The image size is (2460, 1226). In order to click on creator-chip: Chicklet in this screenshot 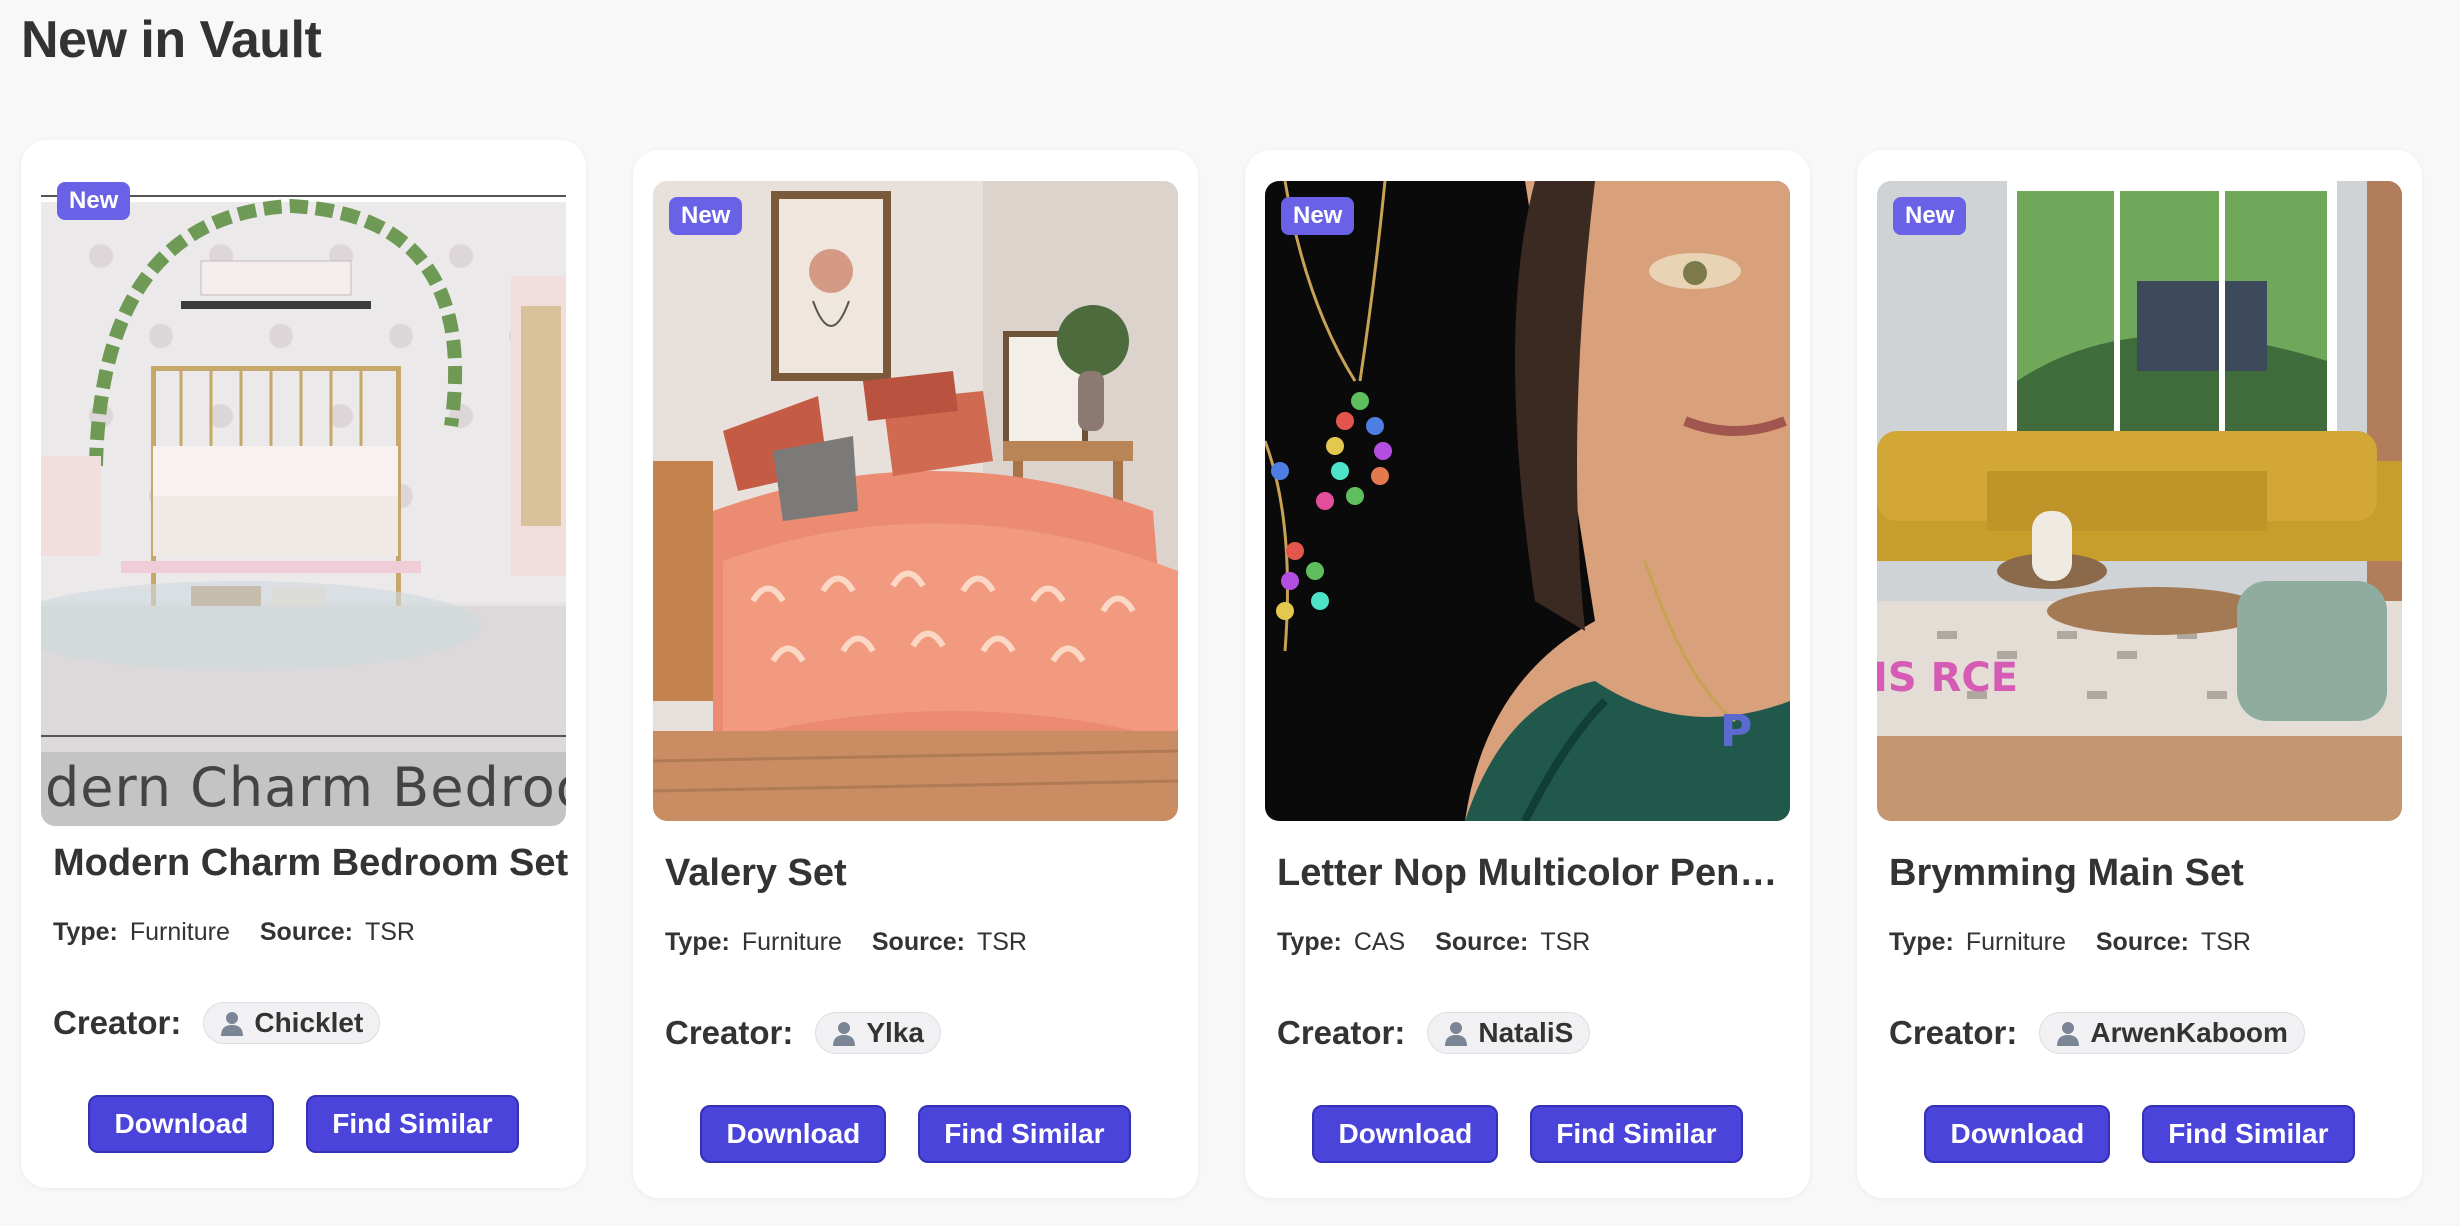, I will do `click(292, 1023)`.